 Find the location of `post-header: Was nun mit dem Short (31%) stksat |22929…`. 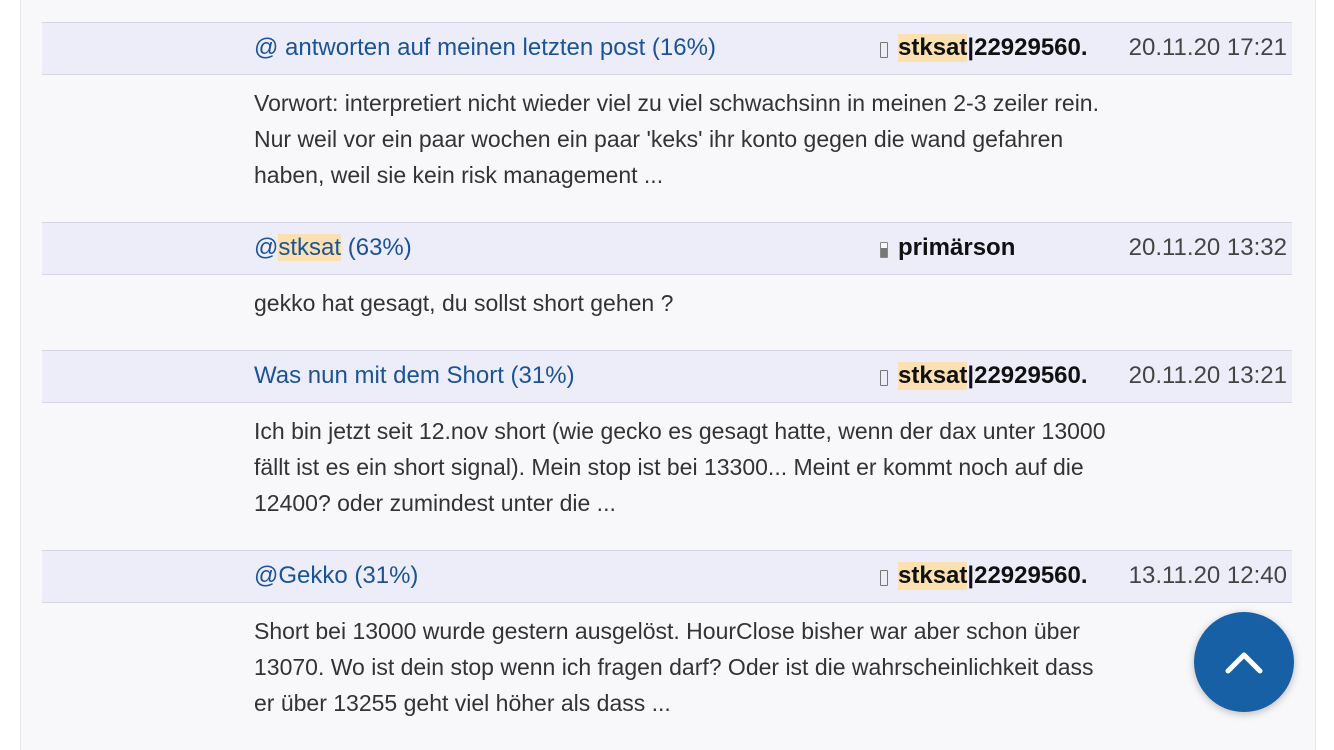

post-header: Was nun mit dem Short (31%) stksat |22929… is located at coordinates (667, 376).